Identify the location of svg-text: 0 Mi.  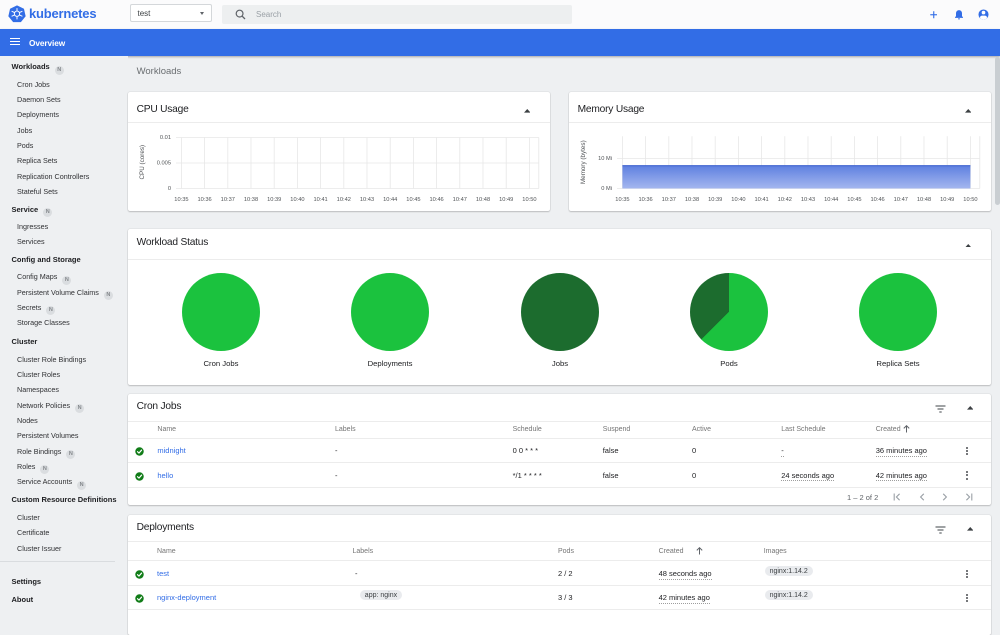
(606, 189).